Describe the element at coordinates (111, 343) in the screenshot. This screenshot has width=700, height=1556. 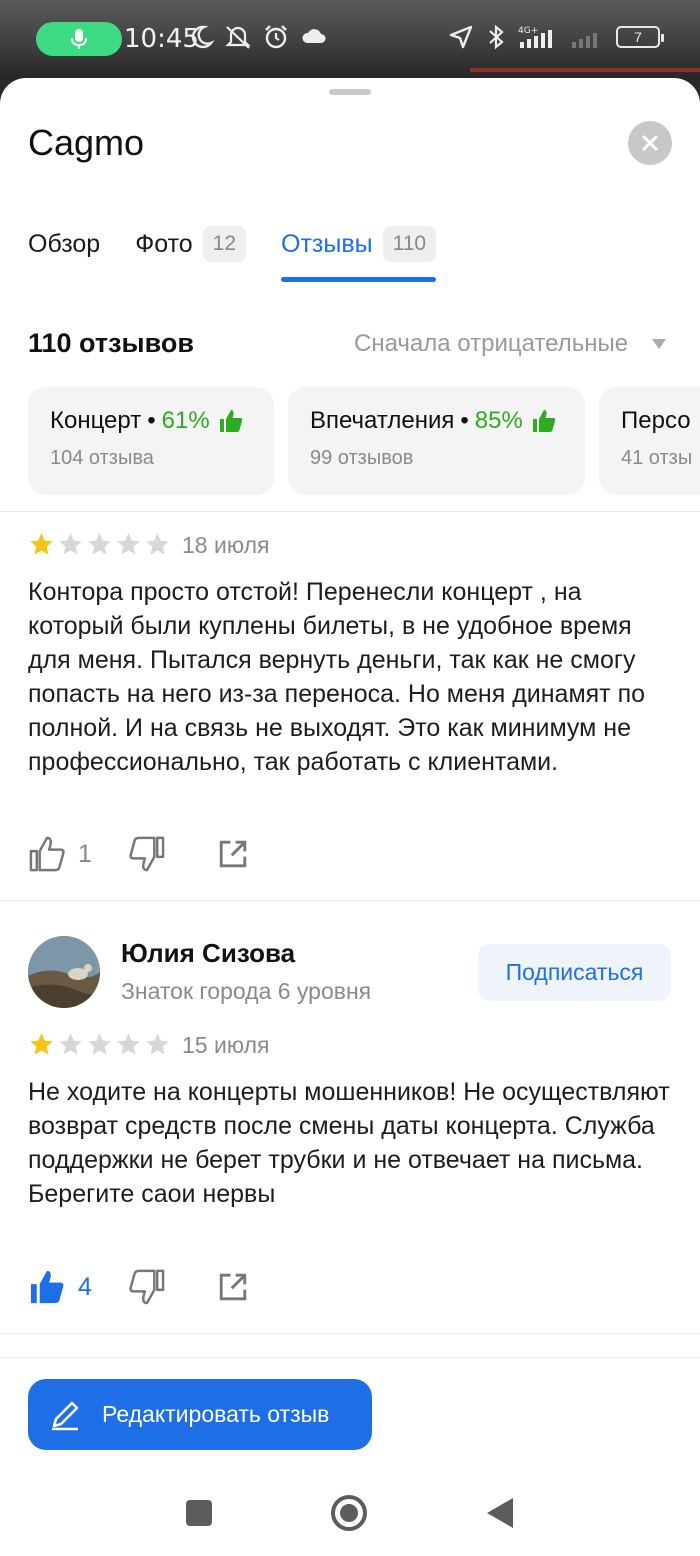
I see `reviews-count: 110 отзывов` at that location.